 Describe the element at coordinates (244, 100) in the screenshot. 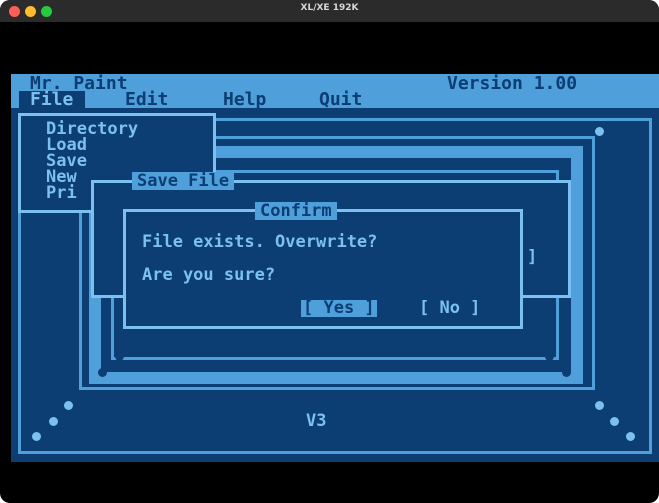

I see `menu-help: Help` at that location.